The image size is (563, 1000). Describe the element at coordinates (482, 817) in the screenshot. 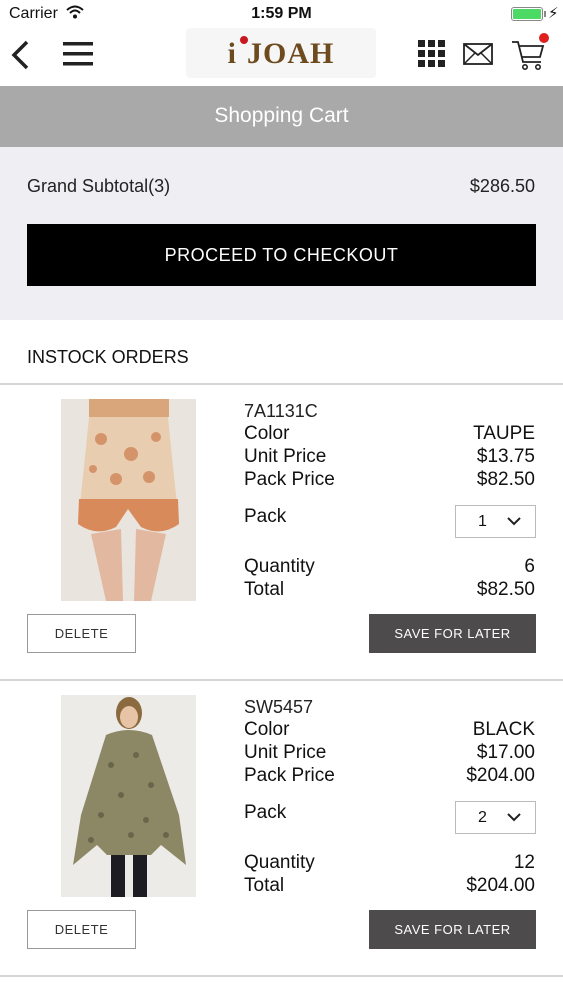

I see `pack-value: 2` at that location.